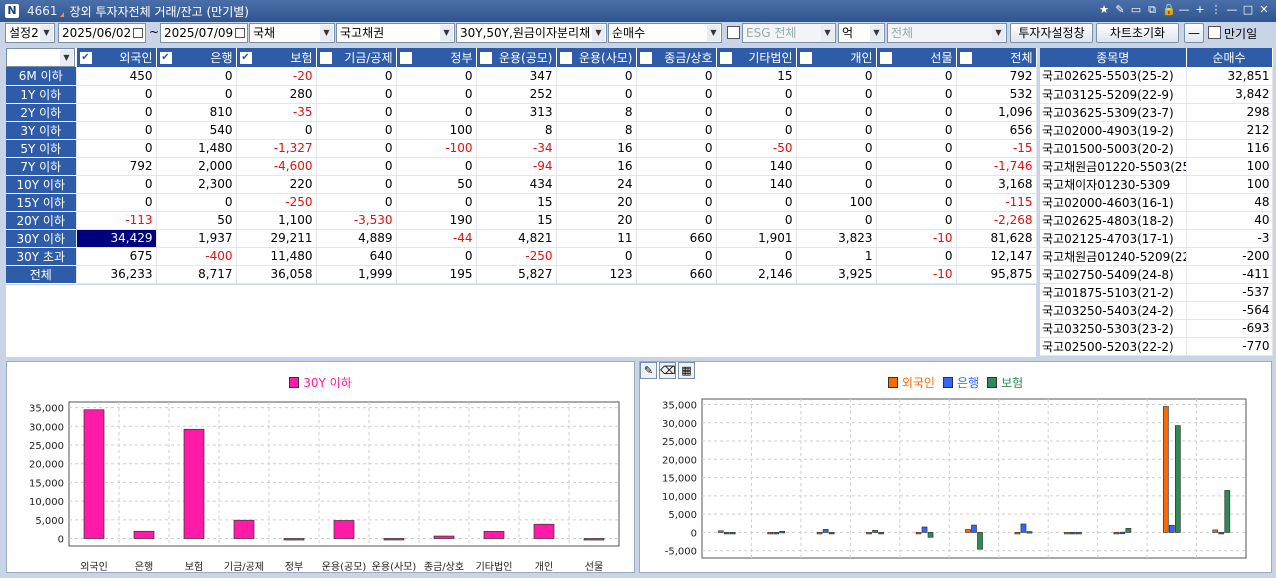  Describe the element at coordinates (1169, 10) in the screenshot. I see `lock-icon: 🔒` at that location.